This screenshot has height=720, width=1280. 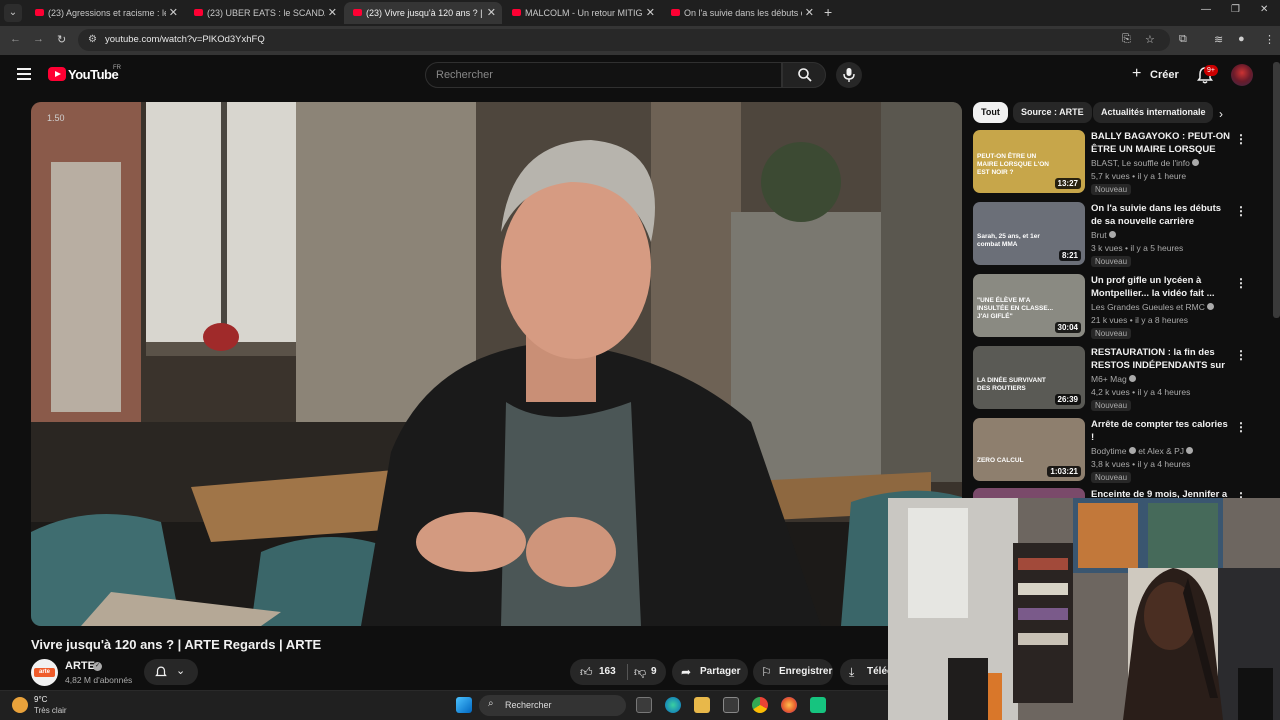 I want to click on recommendation-title: Enceinte de 9 mois, Jennifer a, so click(x=1161, y=493).